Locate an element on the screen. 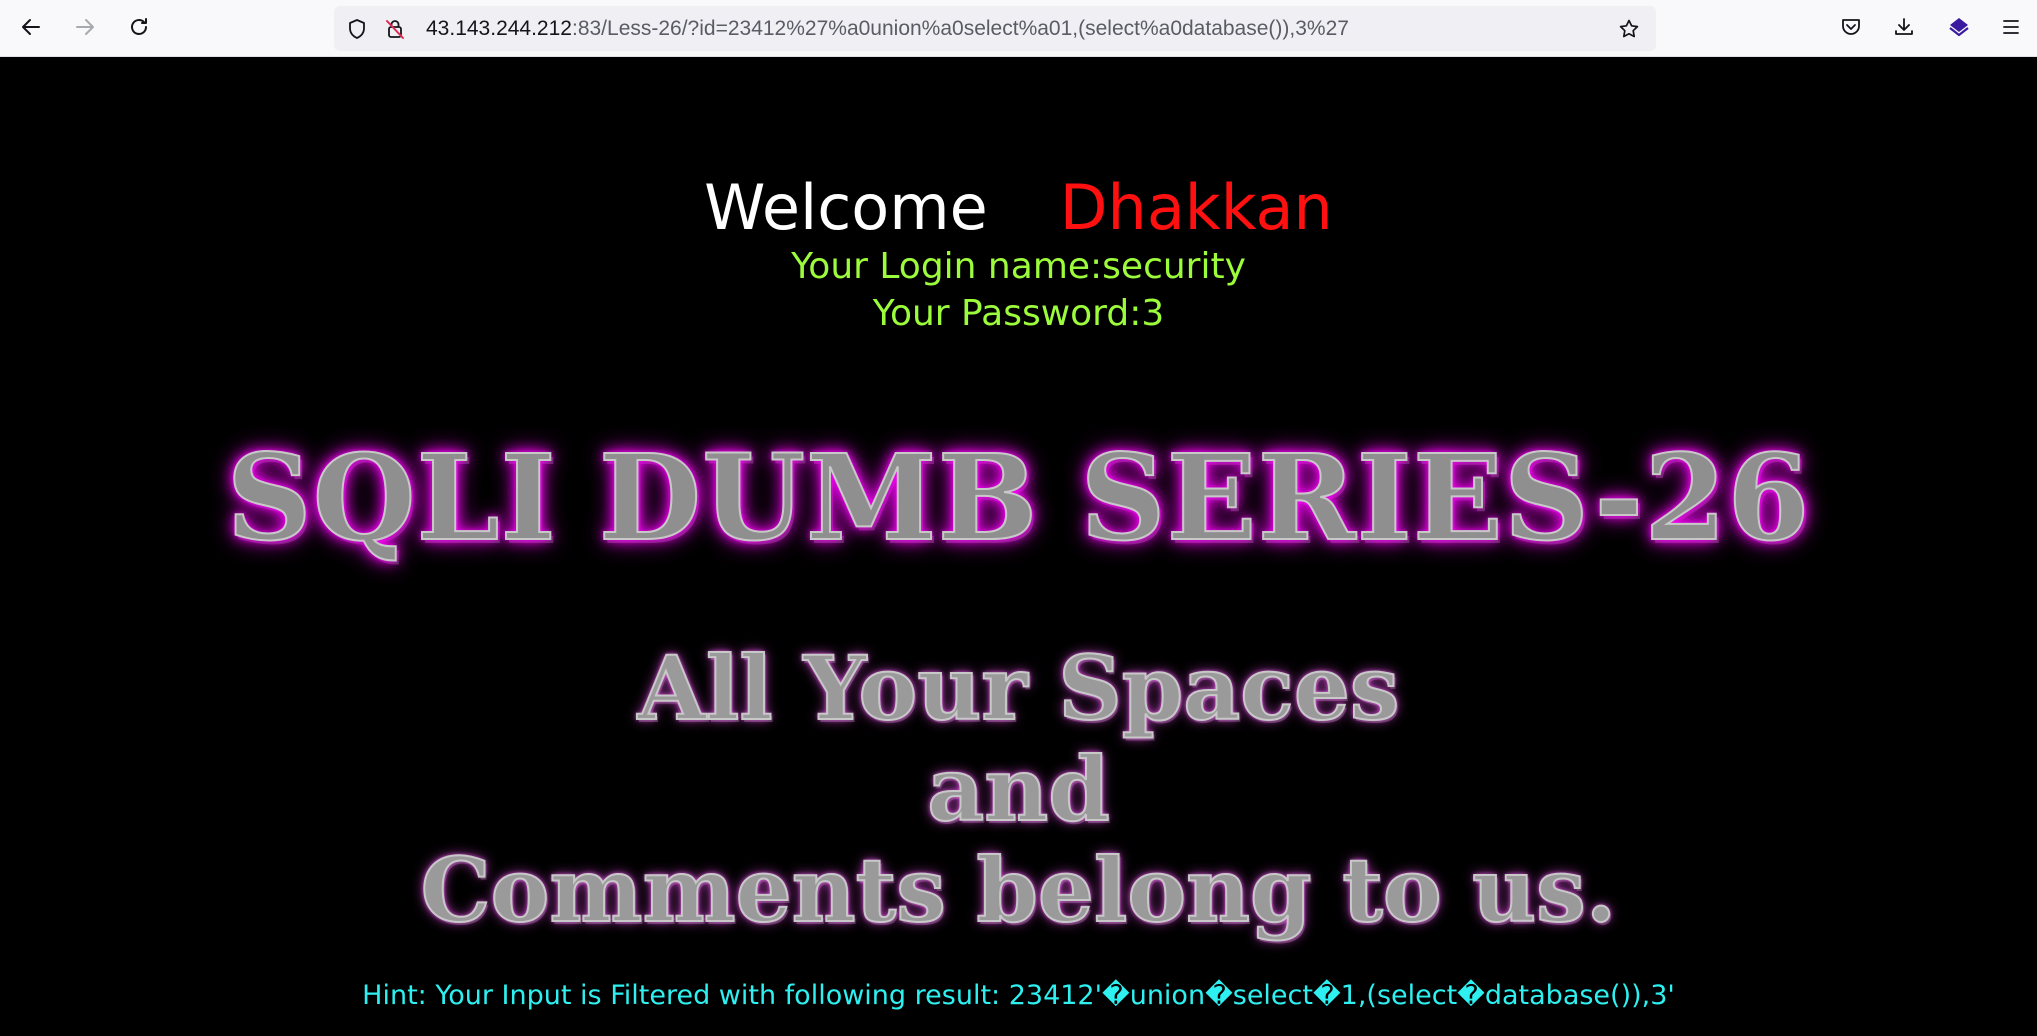  bookmark-star-icon is located at coordinates (1629, 29).